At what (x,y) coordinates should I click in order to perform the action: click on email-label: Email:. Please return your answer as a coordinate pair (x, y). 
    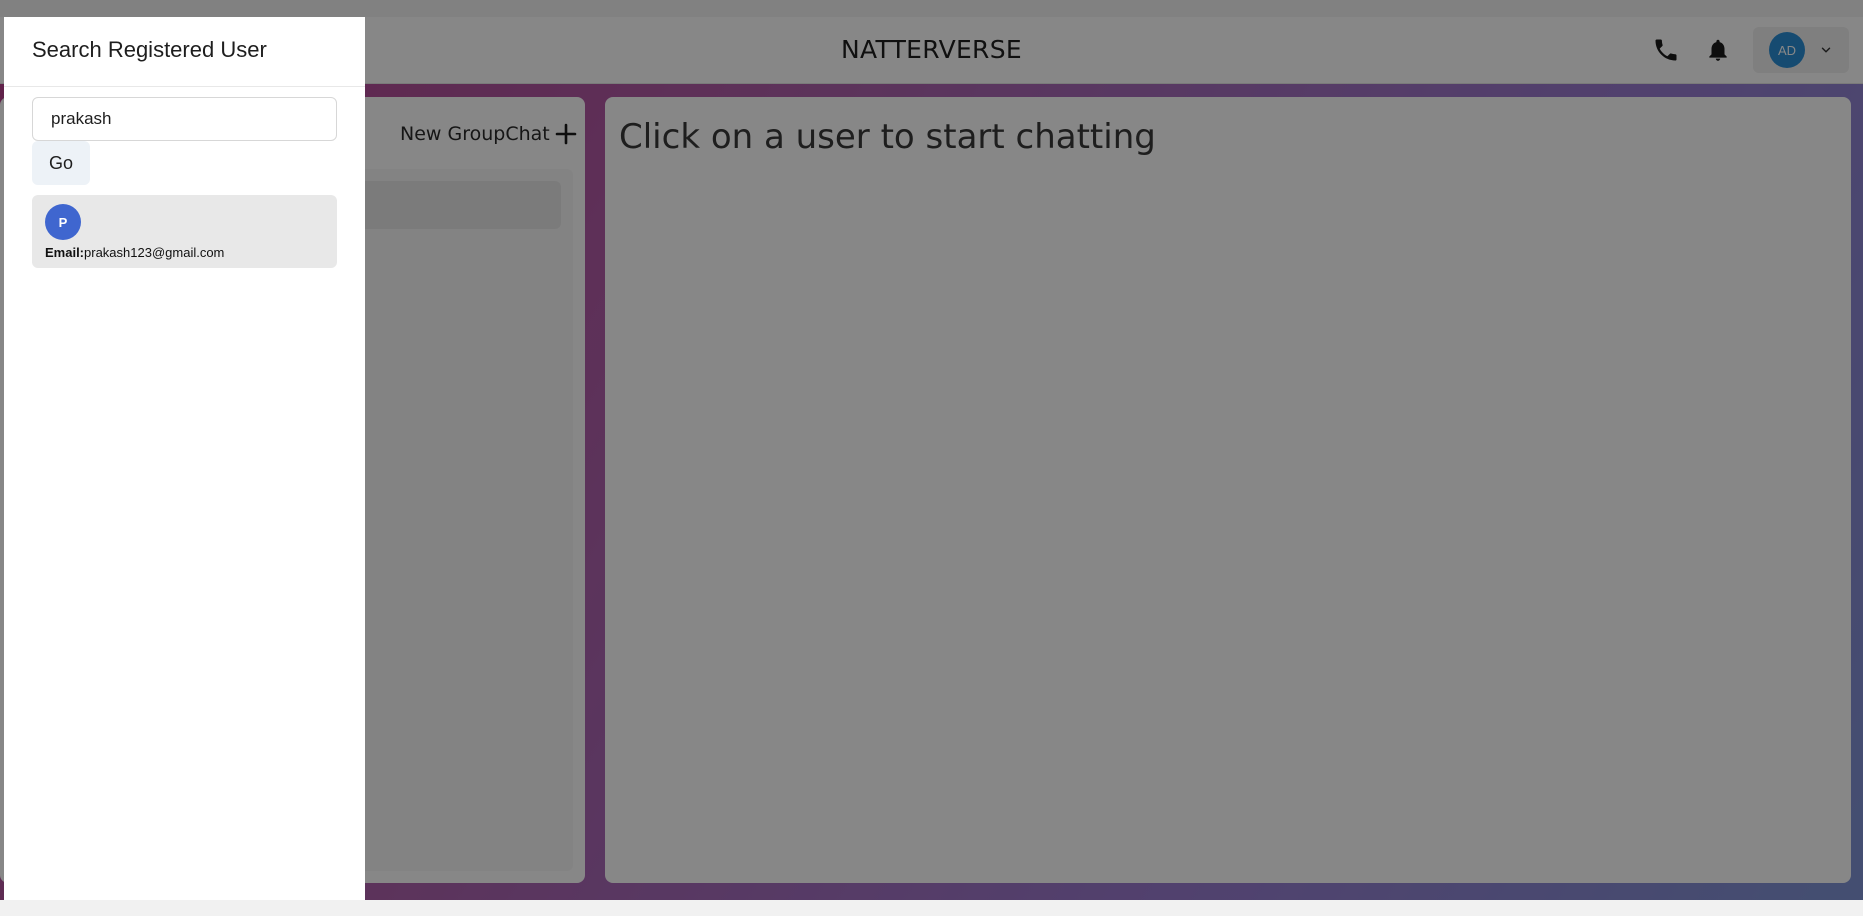
    Looking at the image, I should click on (65, 252).